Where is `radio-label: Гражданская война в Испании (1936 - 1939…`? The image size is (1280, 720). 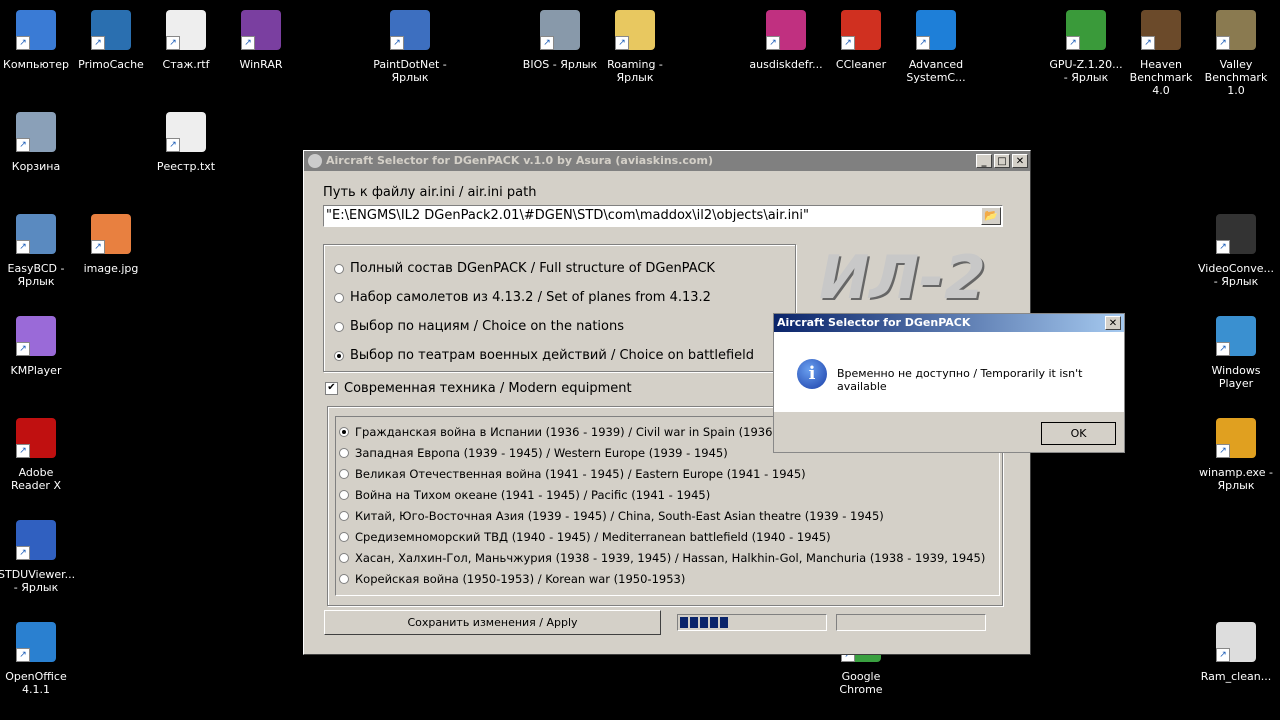 radio-label: Гражданская война в Испании (1936 - 1939… is located at coordinates (586, 432).